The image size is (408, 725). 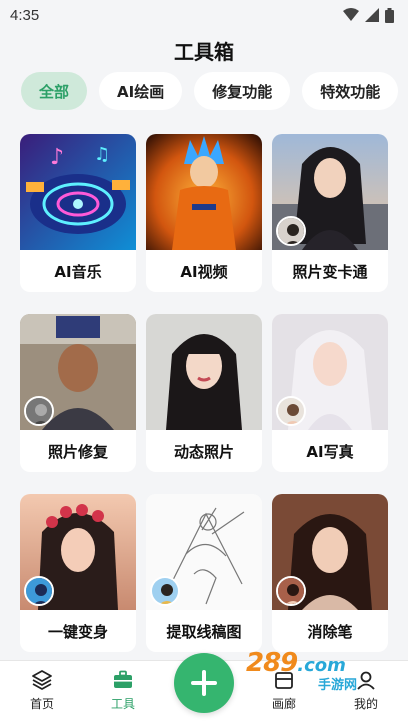 I want to click on tab-gallery-label: 画廊, so click(x=283, y=704).